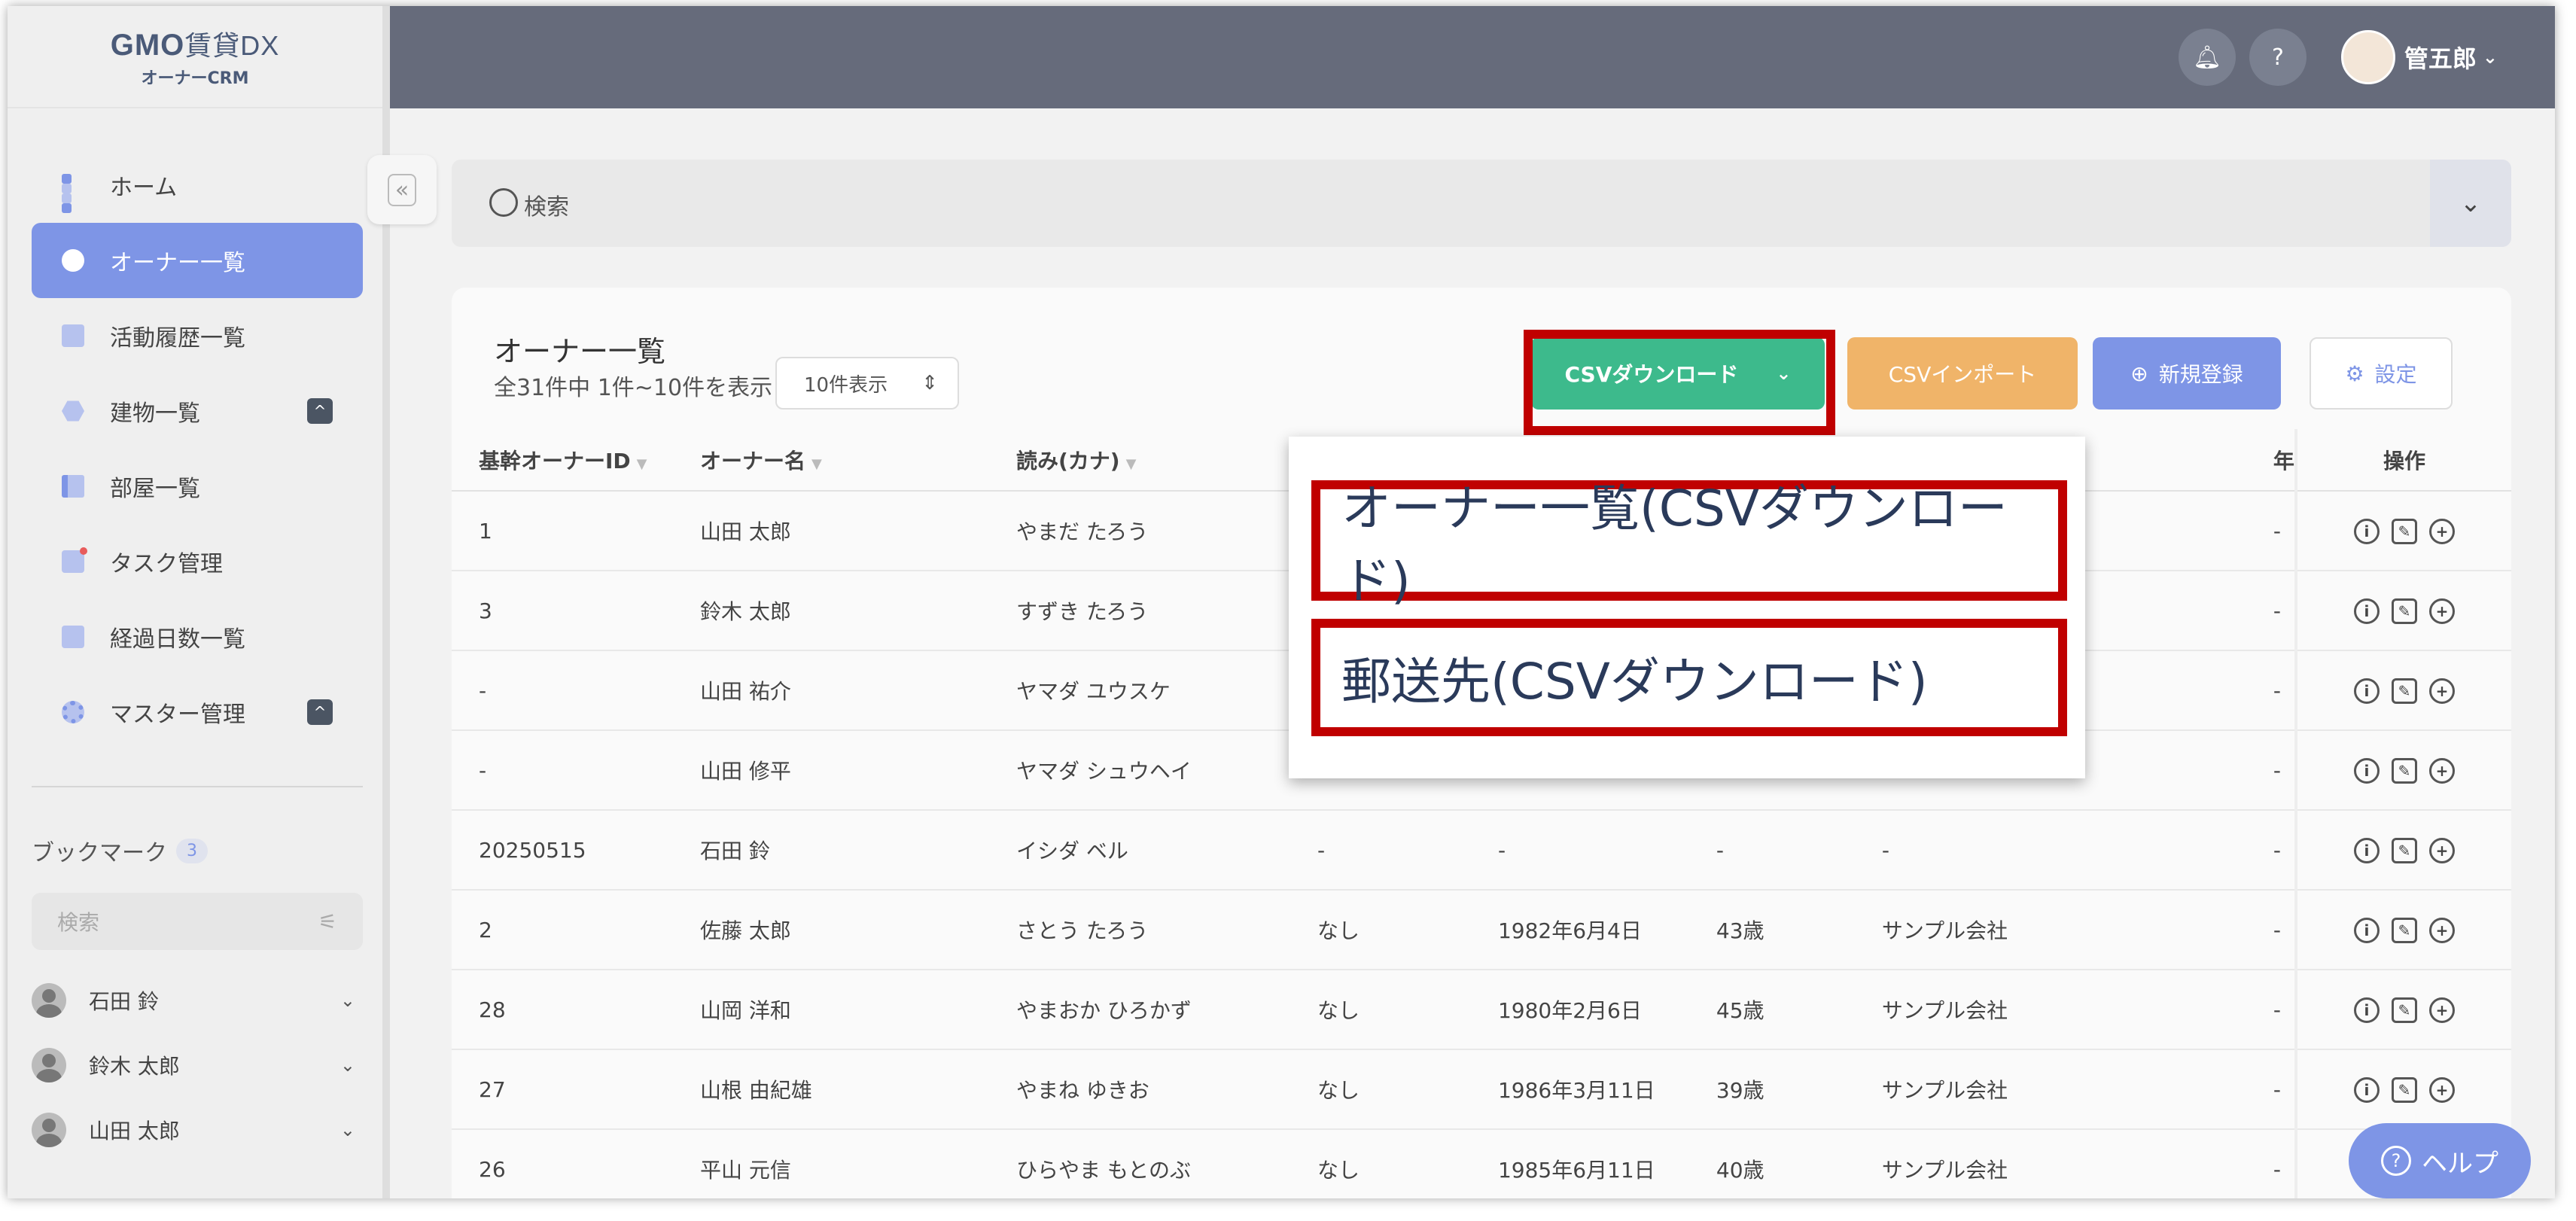  Describe the element at coordinates (576, 1163) in the screenshot. I see `table-cell: 26` at that location.